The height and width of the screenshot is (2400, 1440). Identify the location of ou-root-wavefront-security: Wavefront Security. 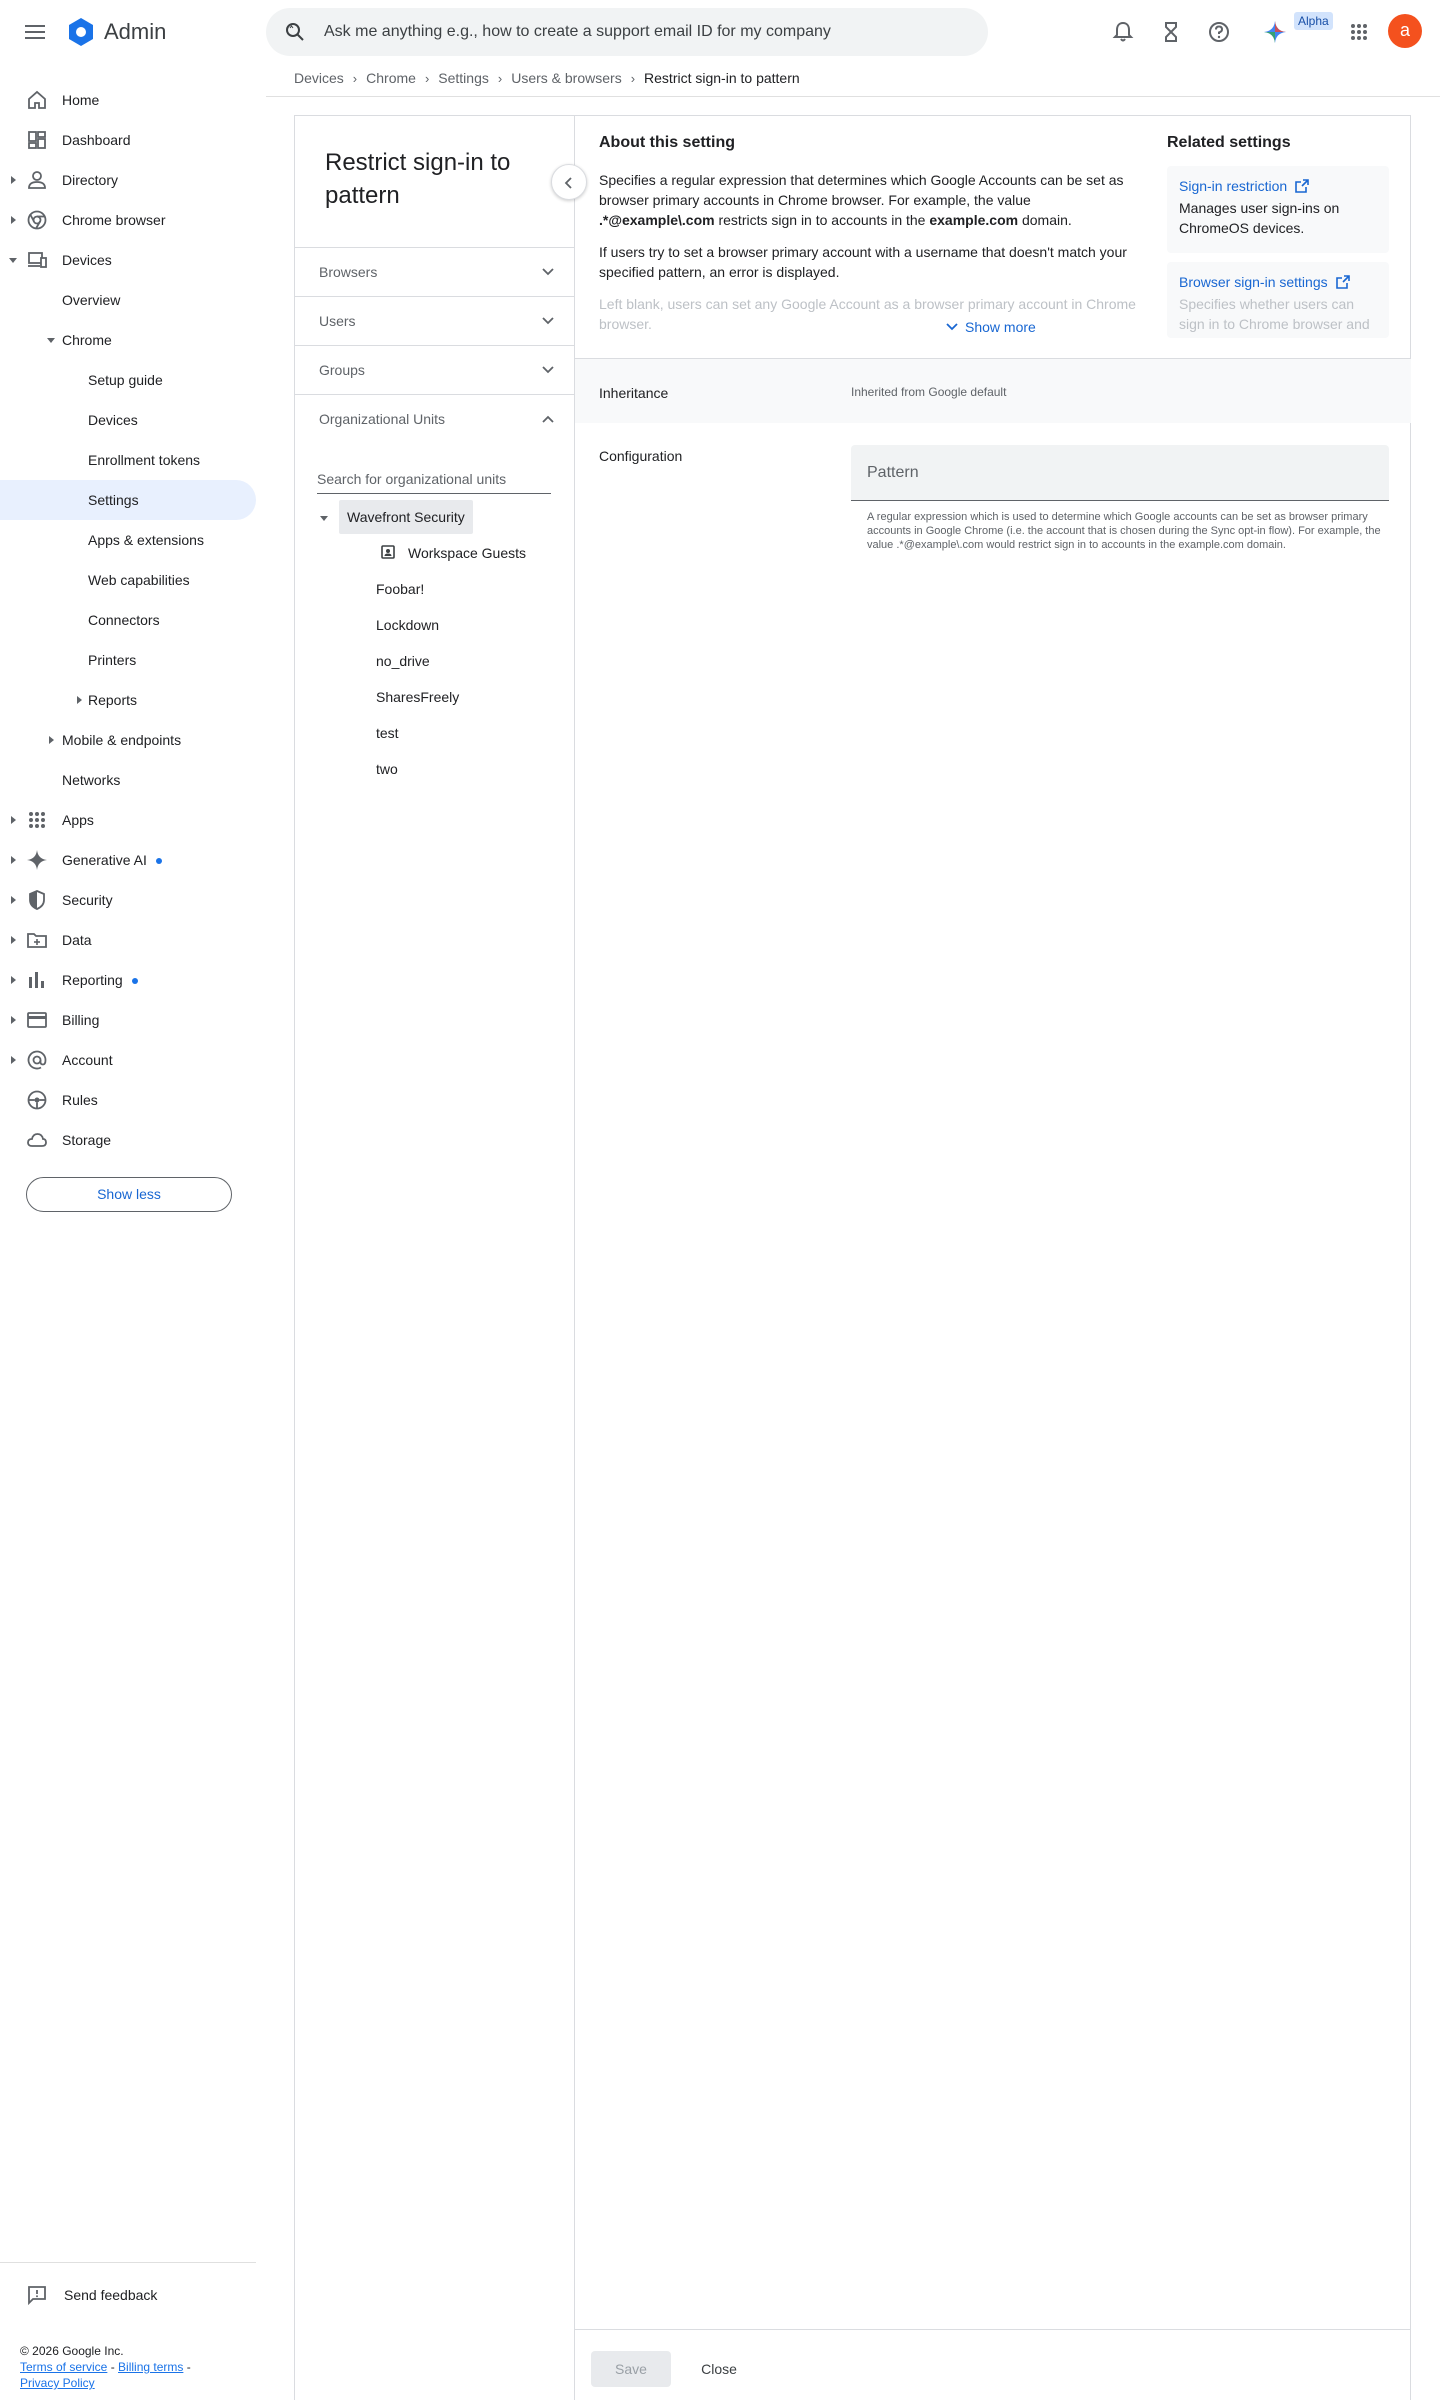
(406, 517).